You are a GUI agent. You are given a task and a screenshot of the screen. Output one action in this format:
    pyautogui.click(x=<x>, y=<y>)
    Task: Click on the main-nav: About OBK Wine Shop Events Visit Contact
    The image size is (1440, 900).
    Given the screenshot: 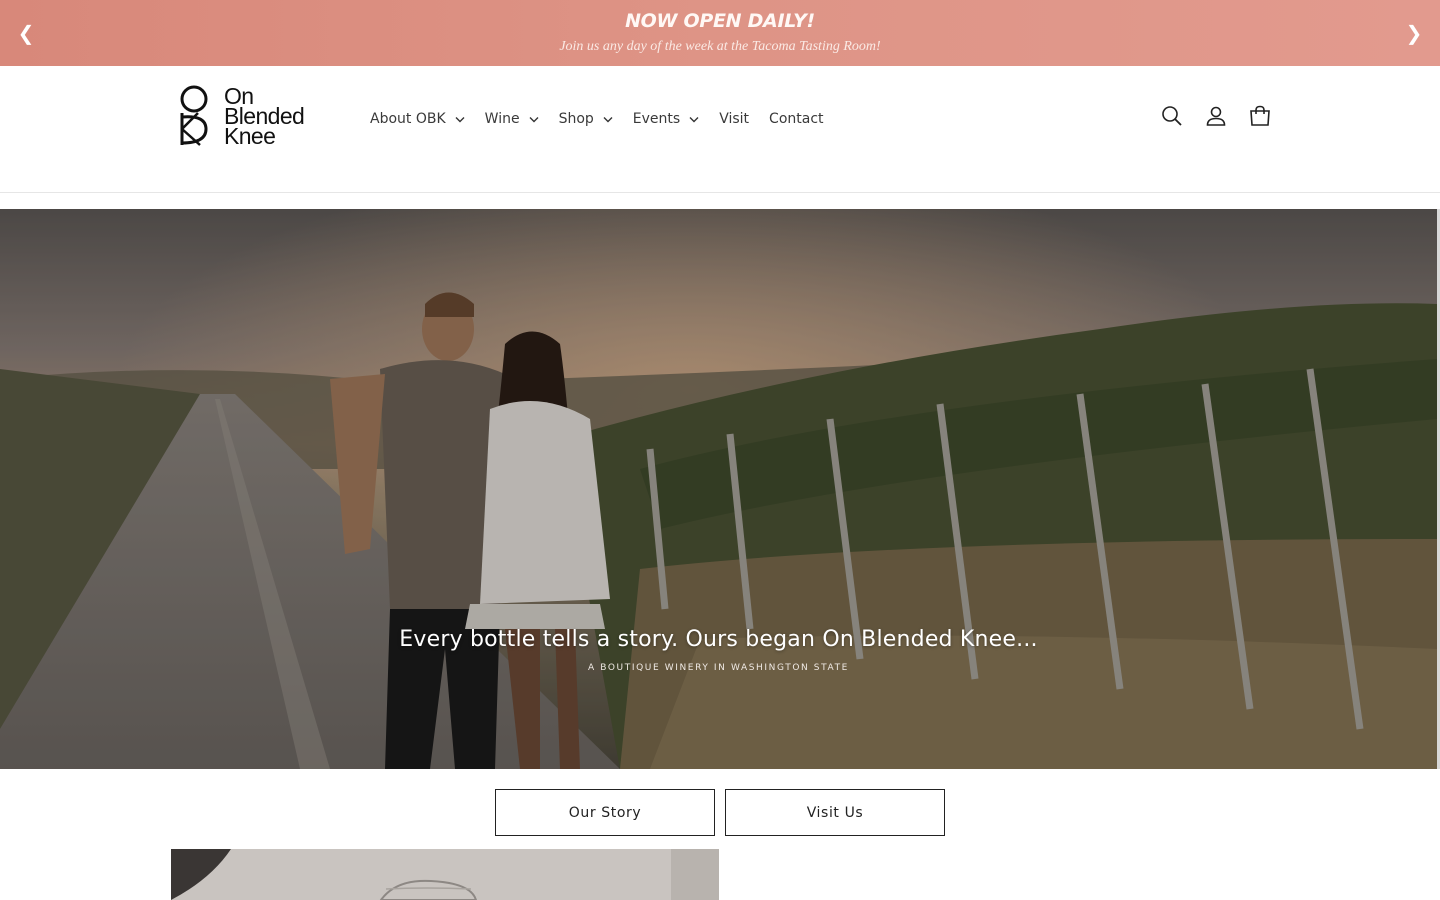 What is the action you would take?
    pyautogui.click(x=597, y=119)
    